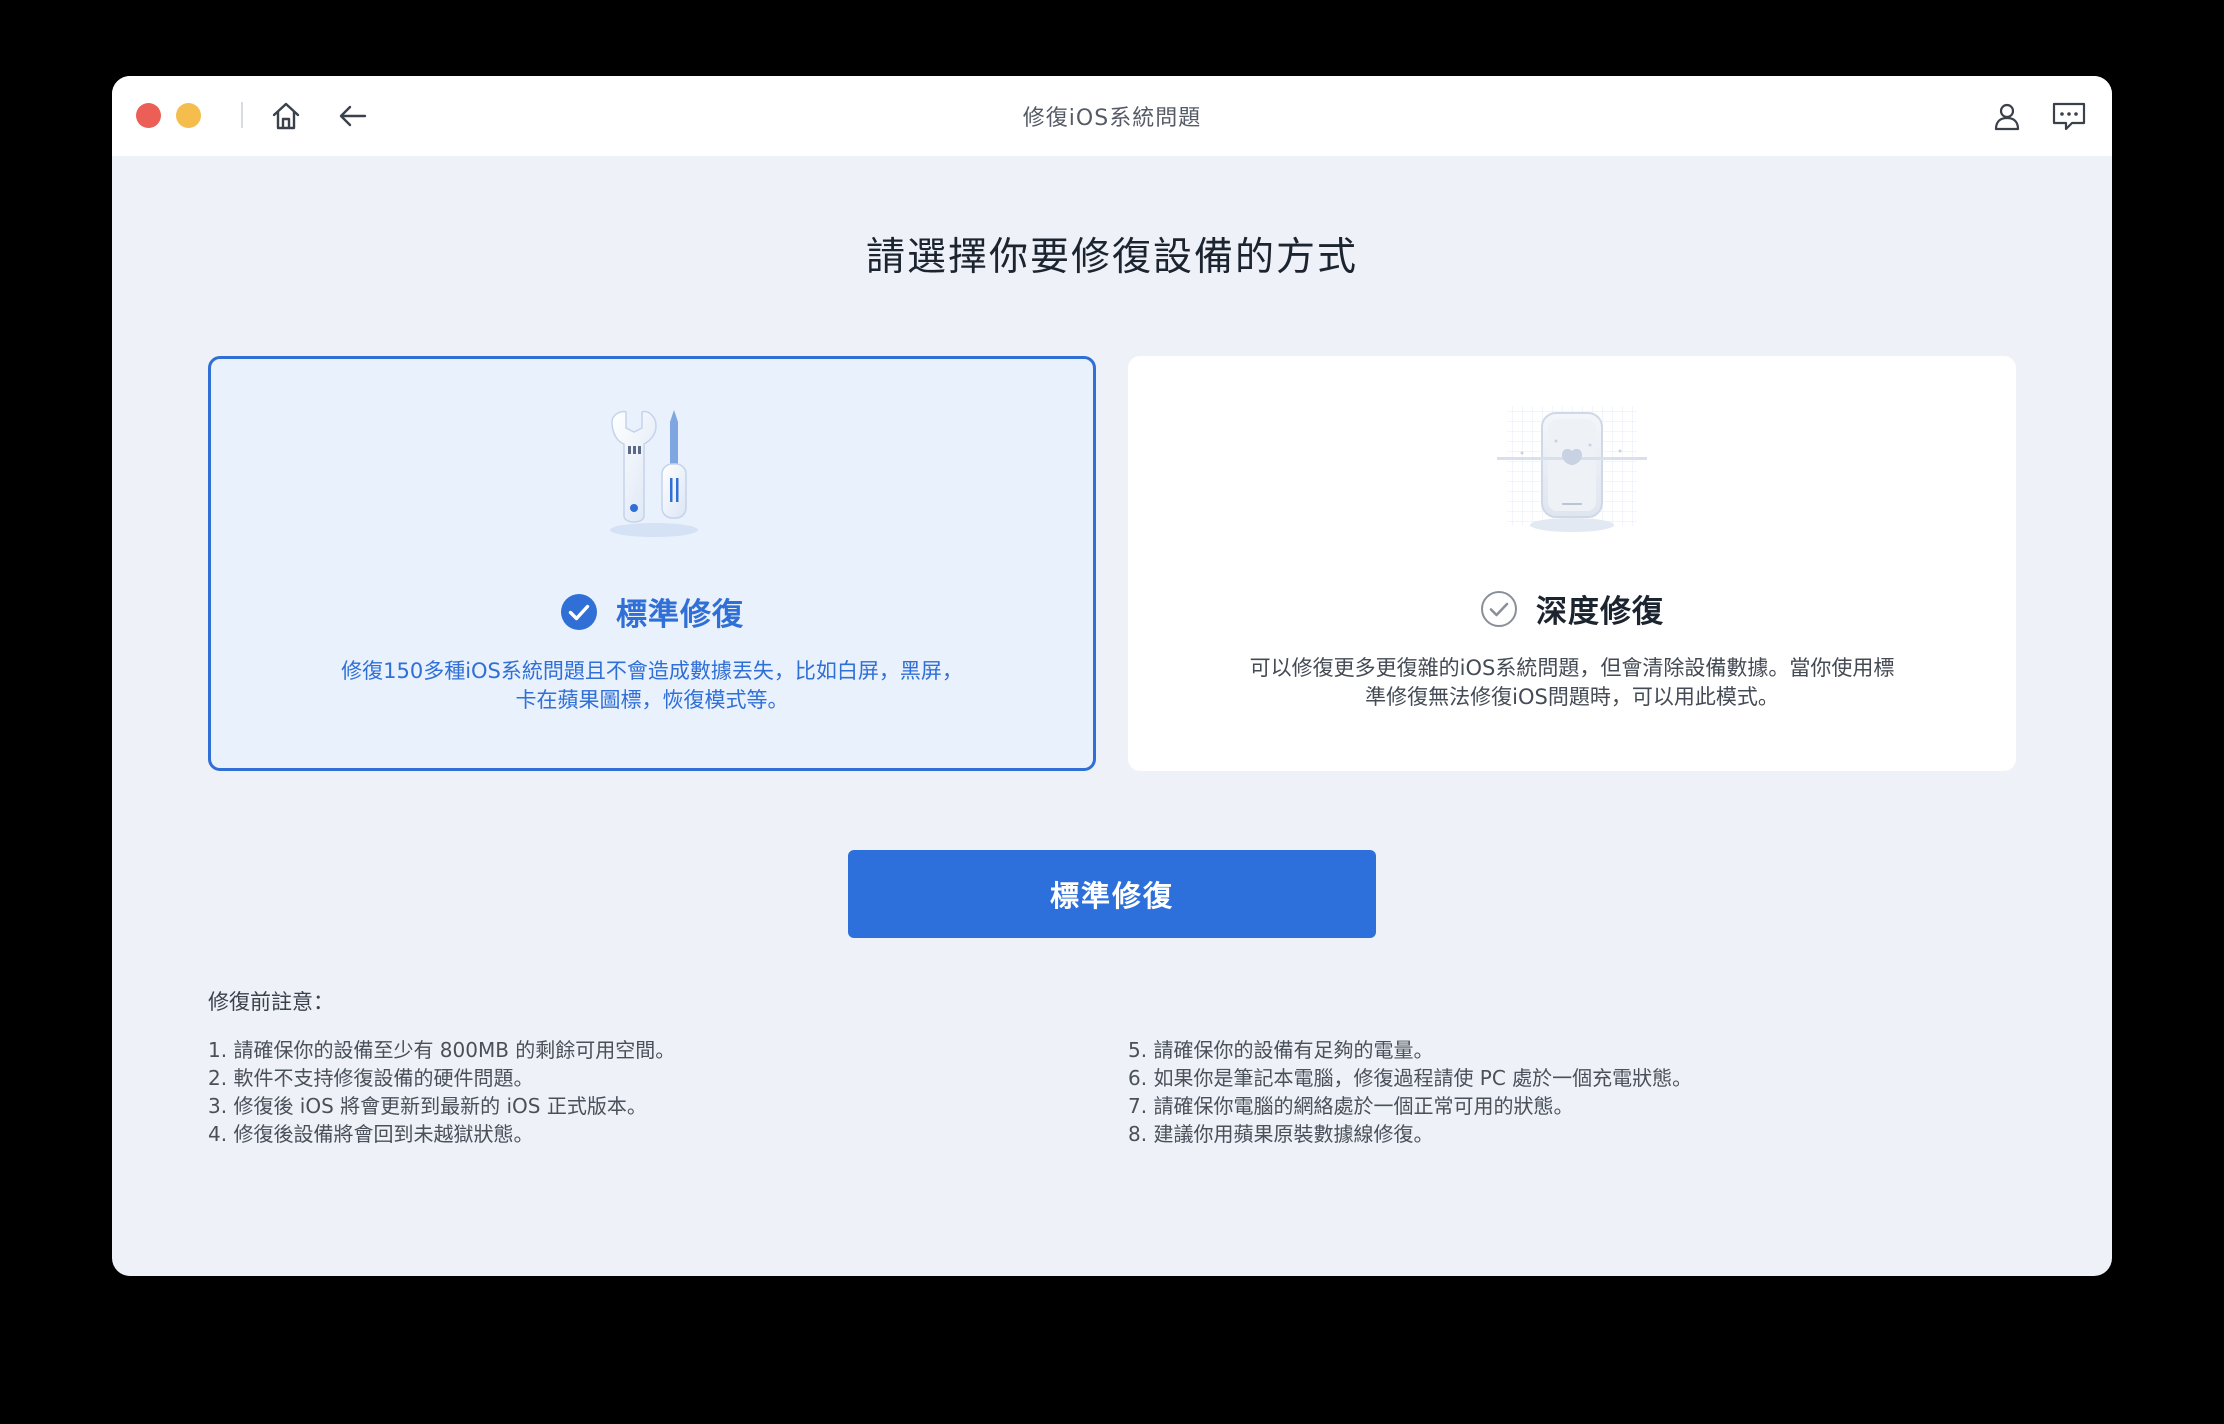 The width and height of the screenshot is (2224, 1424). Describe the element at coordinates (680, 615) in the screenshot. I see `standard-repair-title: 標準修復` at that location.